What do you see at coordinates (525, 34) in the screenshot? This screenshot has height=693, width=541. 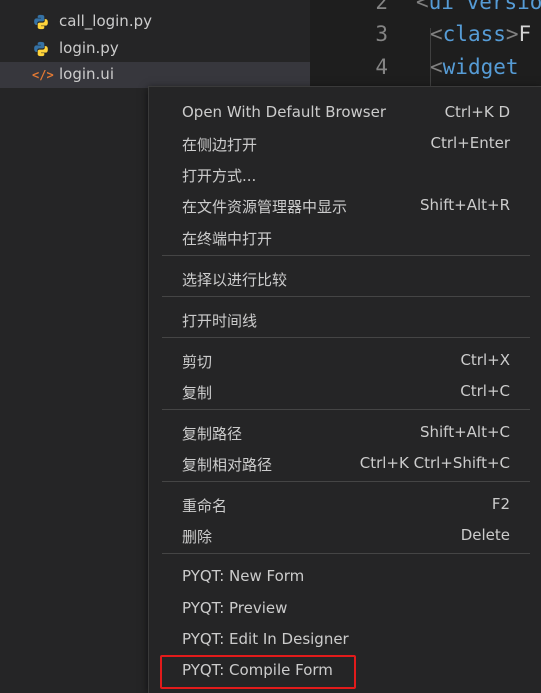 I see `code-text: F` at bounding box center [525, 34].